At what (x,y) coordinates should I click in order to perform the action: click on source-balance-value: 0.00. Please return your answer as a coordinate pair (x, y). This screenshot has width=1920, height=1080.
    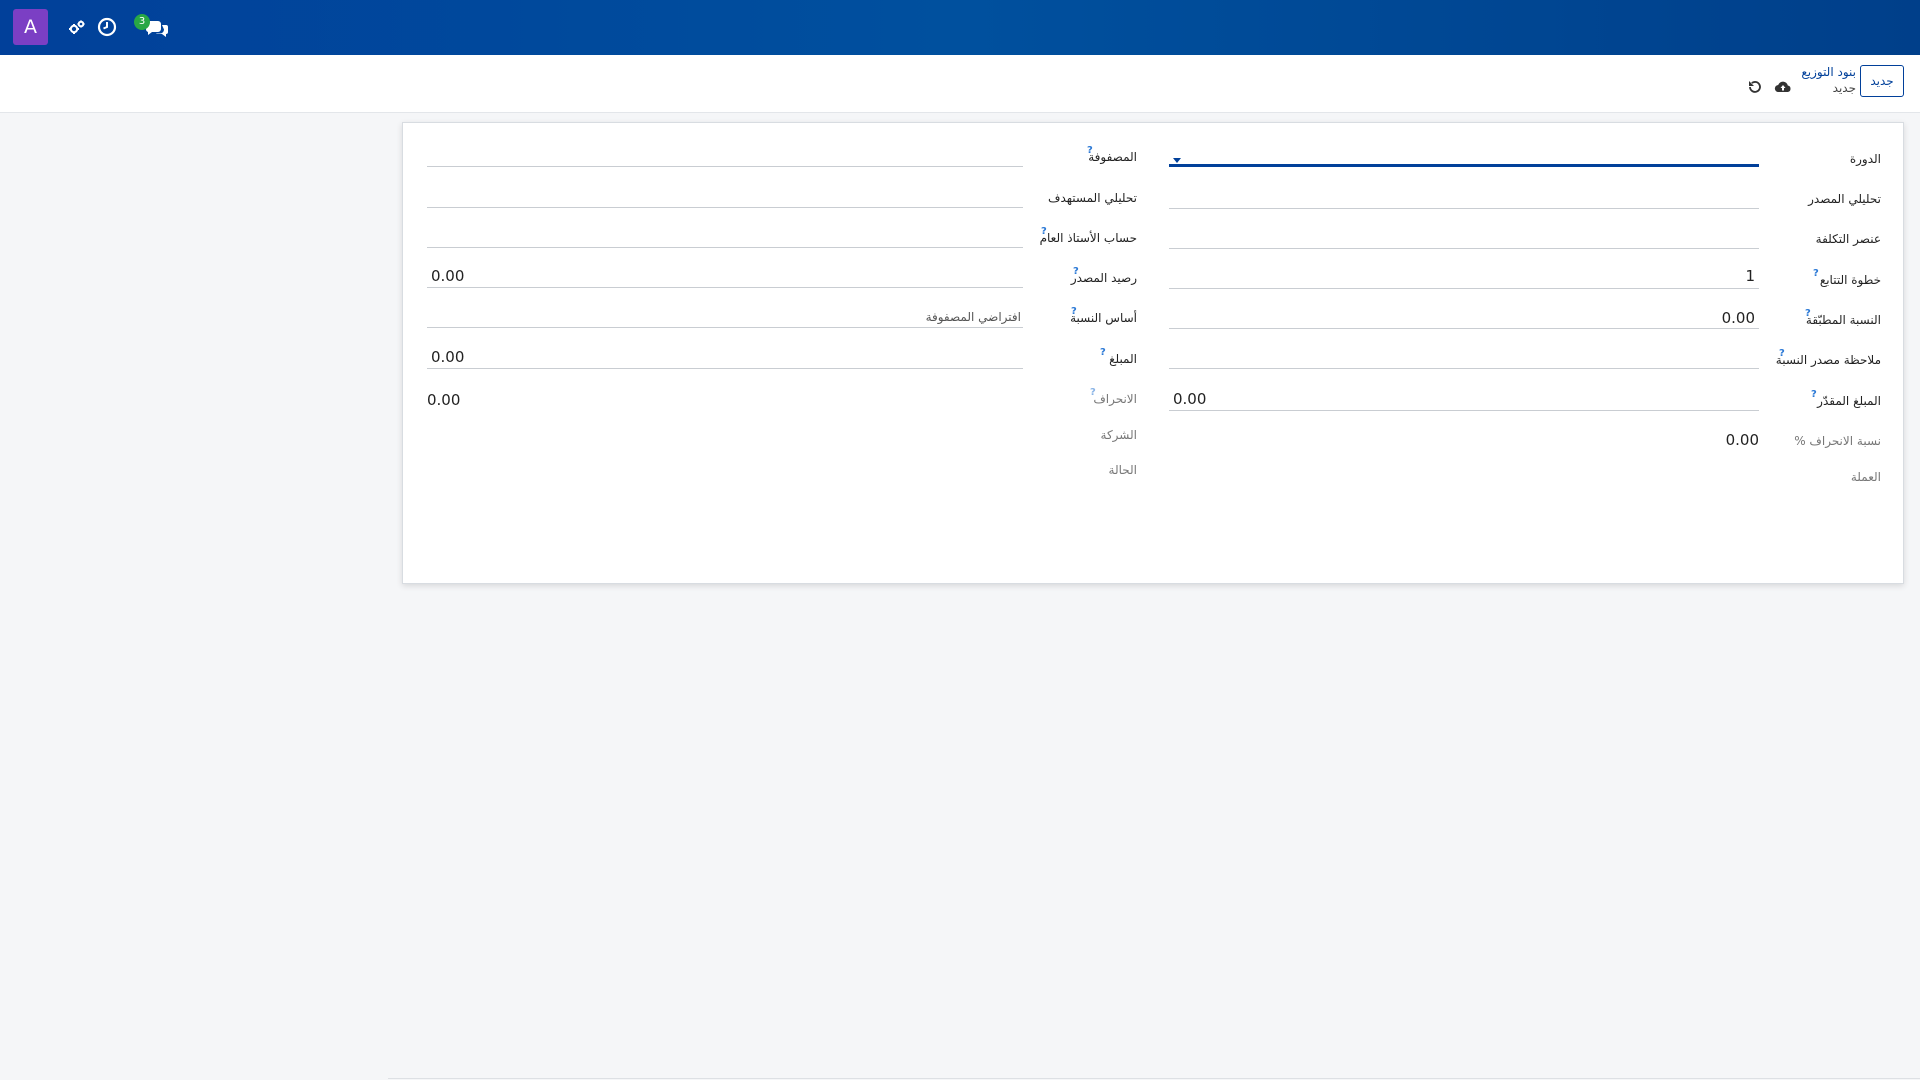
    Looking at the image, I should click on (448, 276).